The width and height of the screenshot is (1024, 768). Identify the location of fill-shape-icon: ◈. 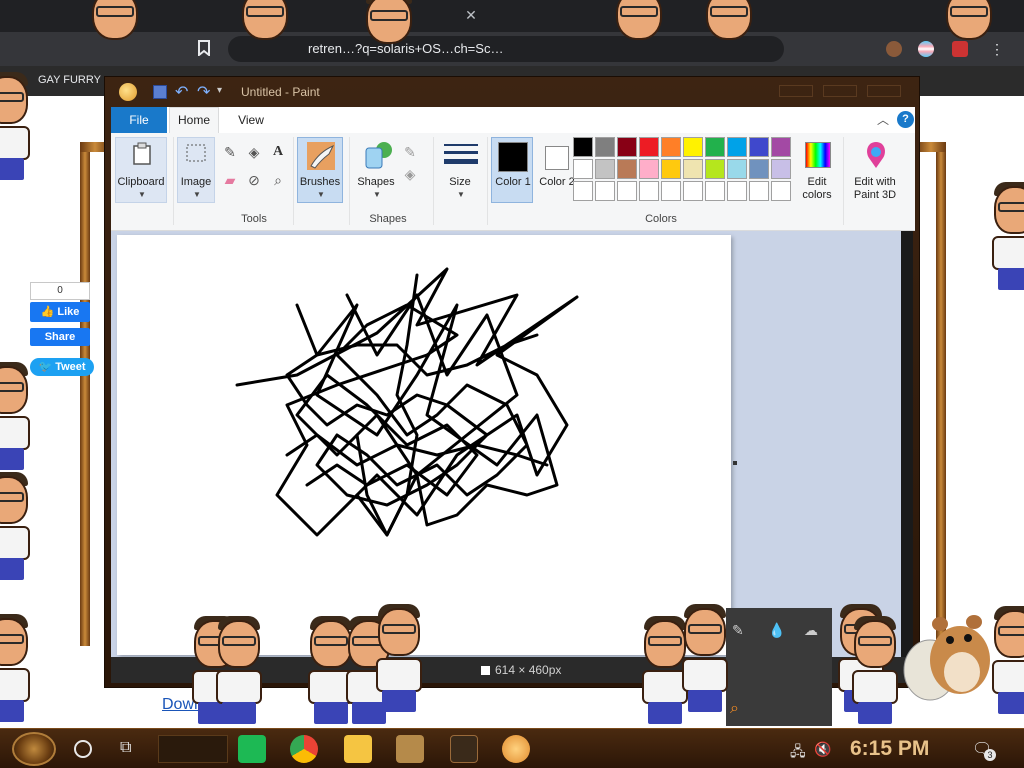
(410, 174).